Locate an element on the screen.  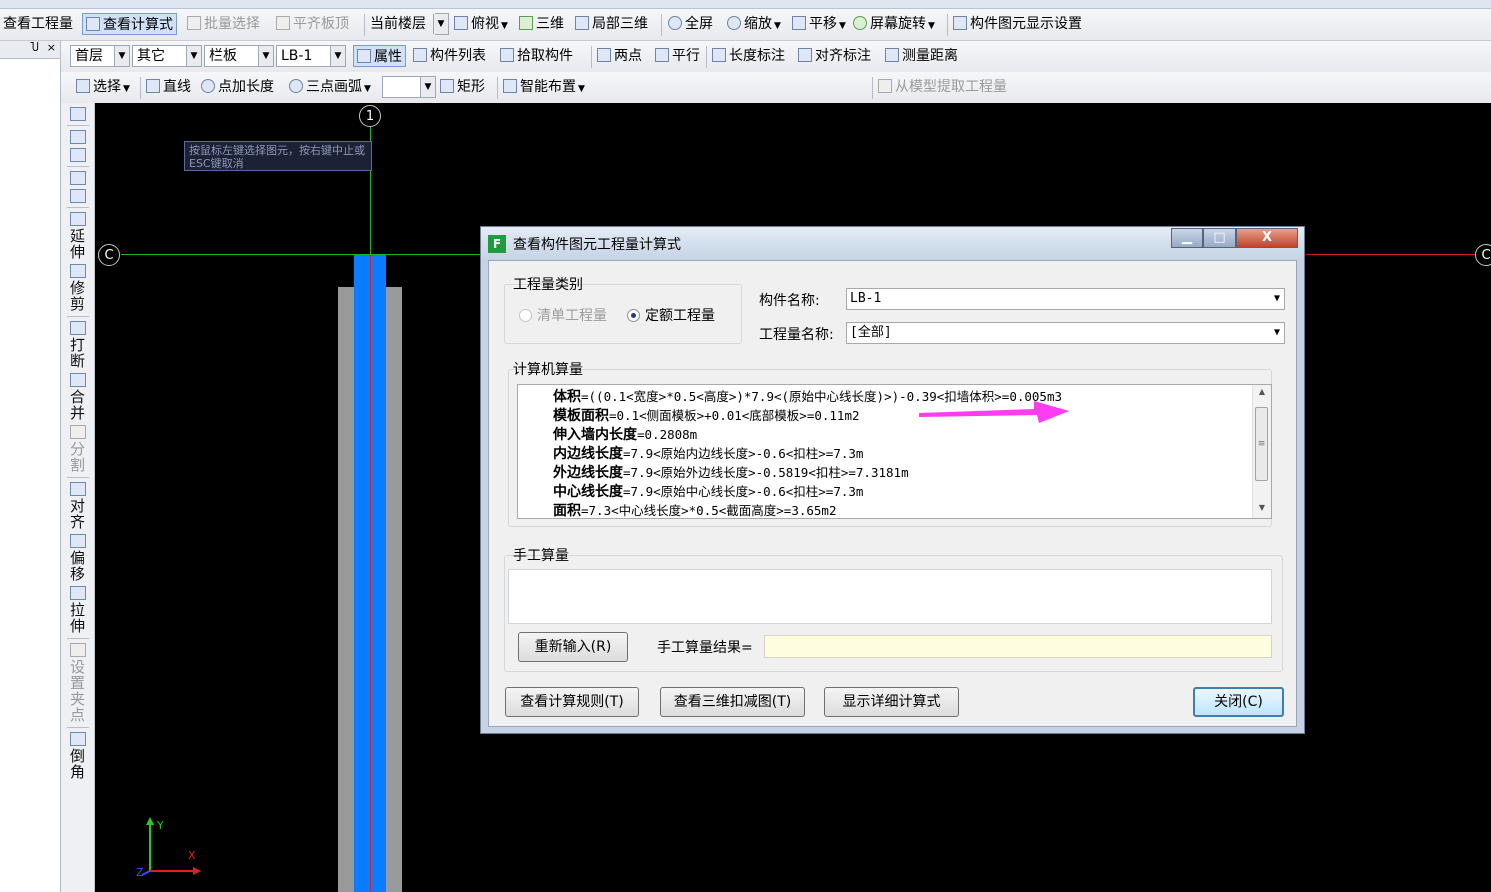
align-tool: 对齐 is located at coordinates (77, 506).